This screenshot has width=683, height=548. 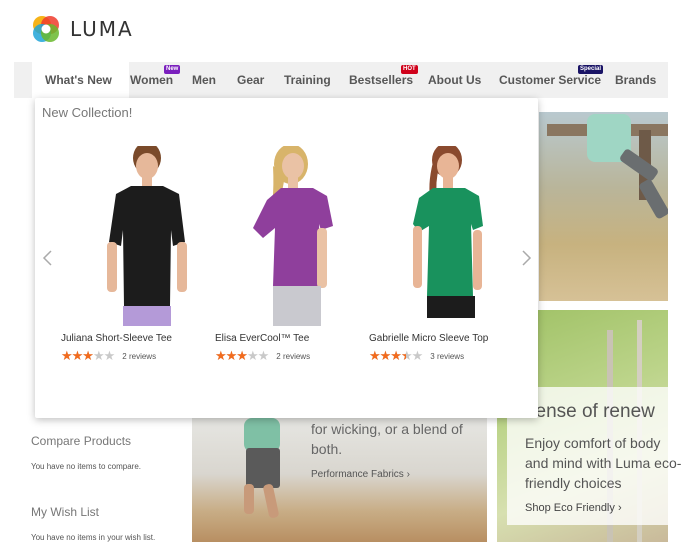 I want to click on nav-item-whats-new: What's New, so click(x=80, y=80).